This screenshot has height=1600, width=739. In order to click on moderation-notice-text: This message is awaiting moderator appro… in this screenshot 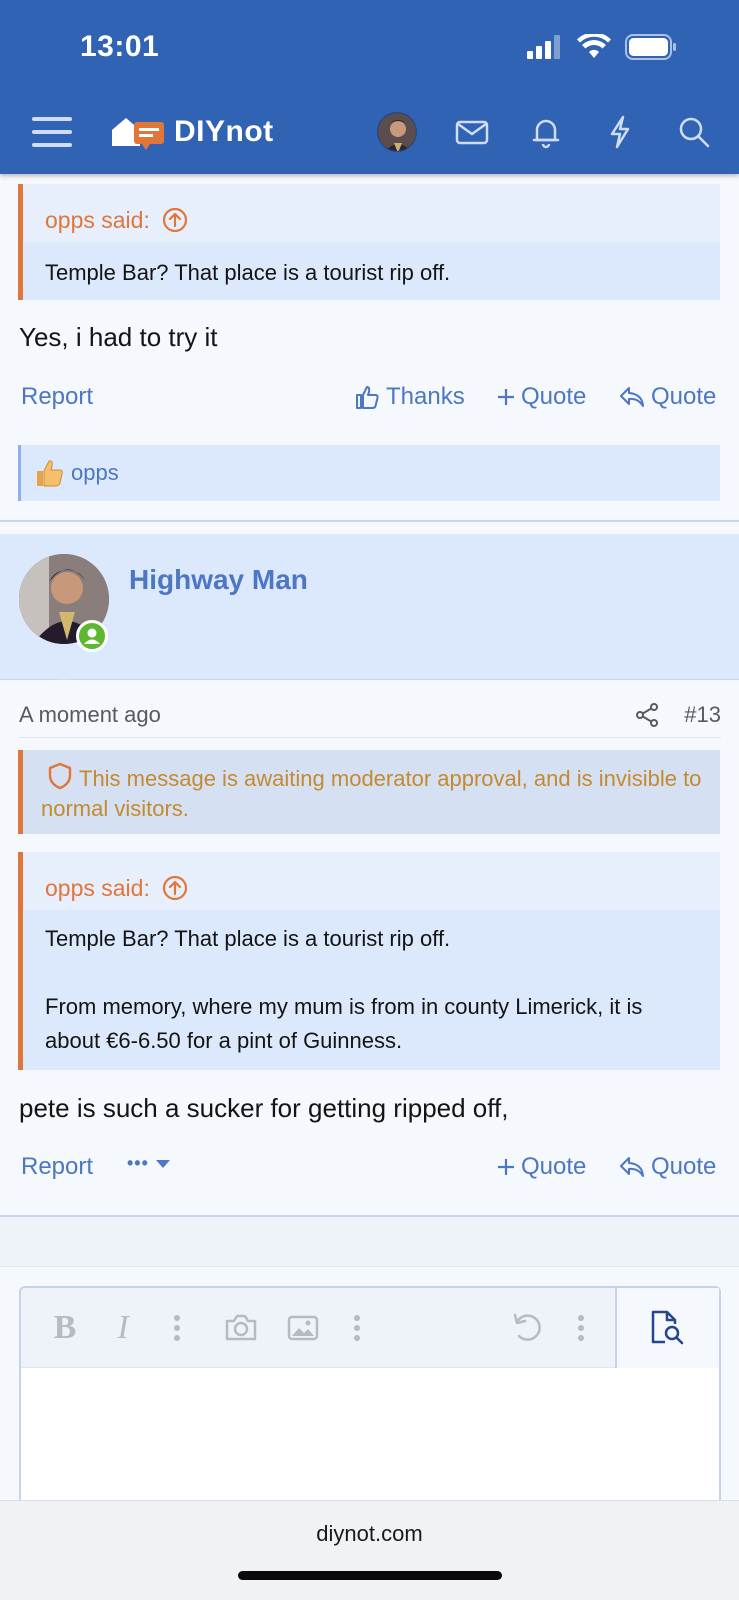, I will do `click(371, 793)`.